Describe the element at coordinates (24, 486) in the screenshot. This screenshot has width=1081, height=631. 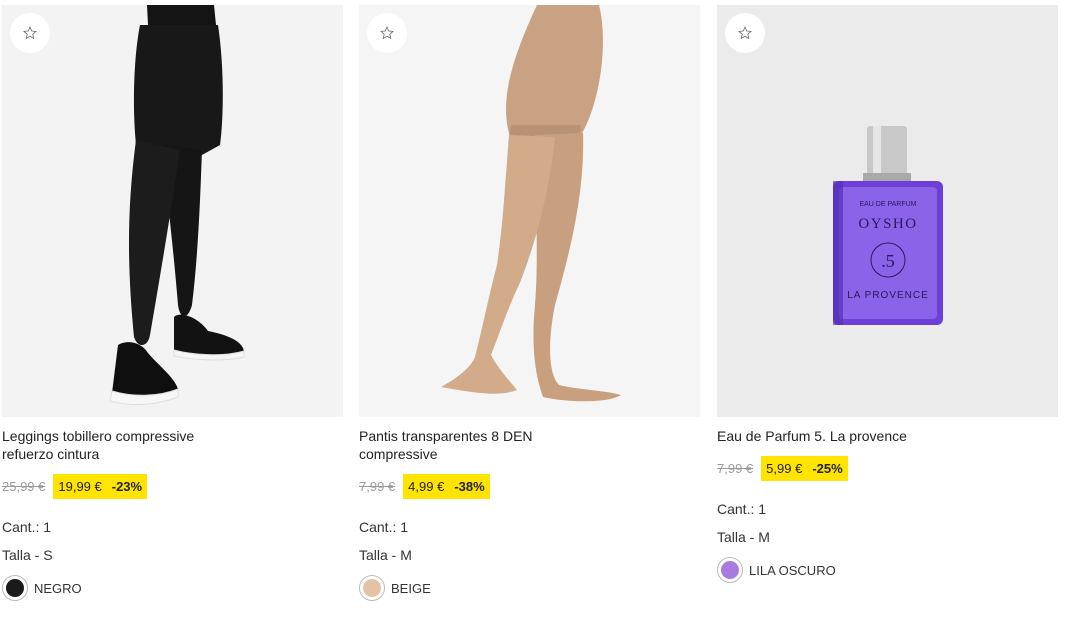
I see `original-price: 25,99 €` at that location.